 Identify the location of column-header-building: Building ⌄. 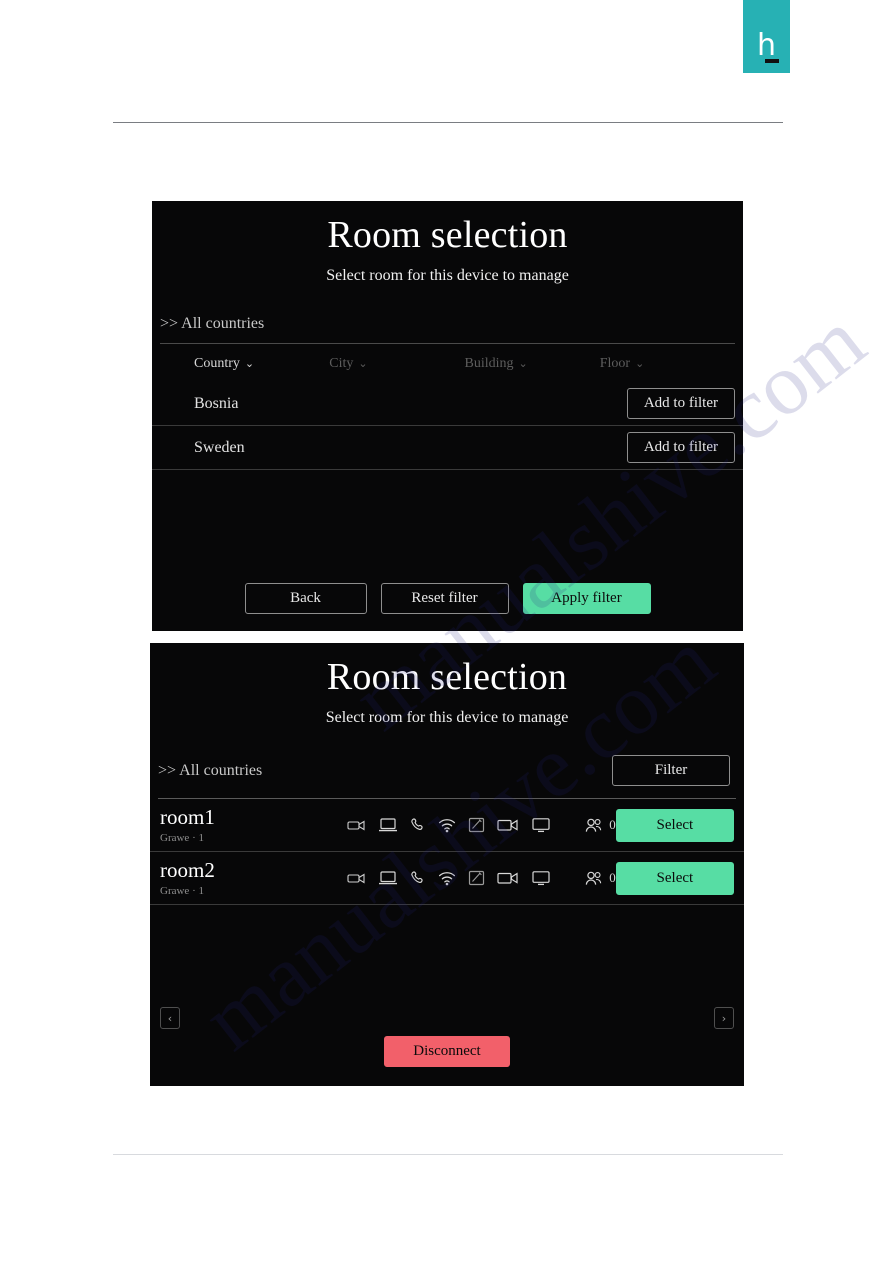
(532, 364).